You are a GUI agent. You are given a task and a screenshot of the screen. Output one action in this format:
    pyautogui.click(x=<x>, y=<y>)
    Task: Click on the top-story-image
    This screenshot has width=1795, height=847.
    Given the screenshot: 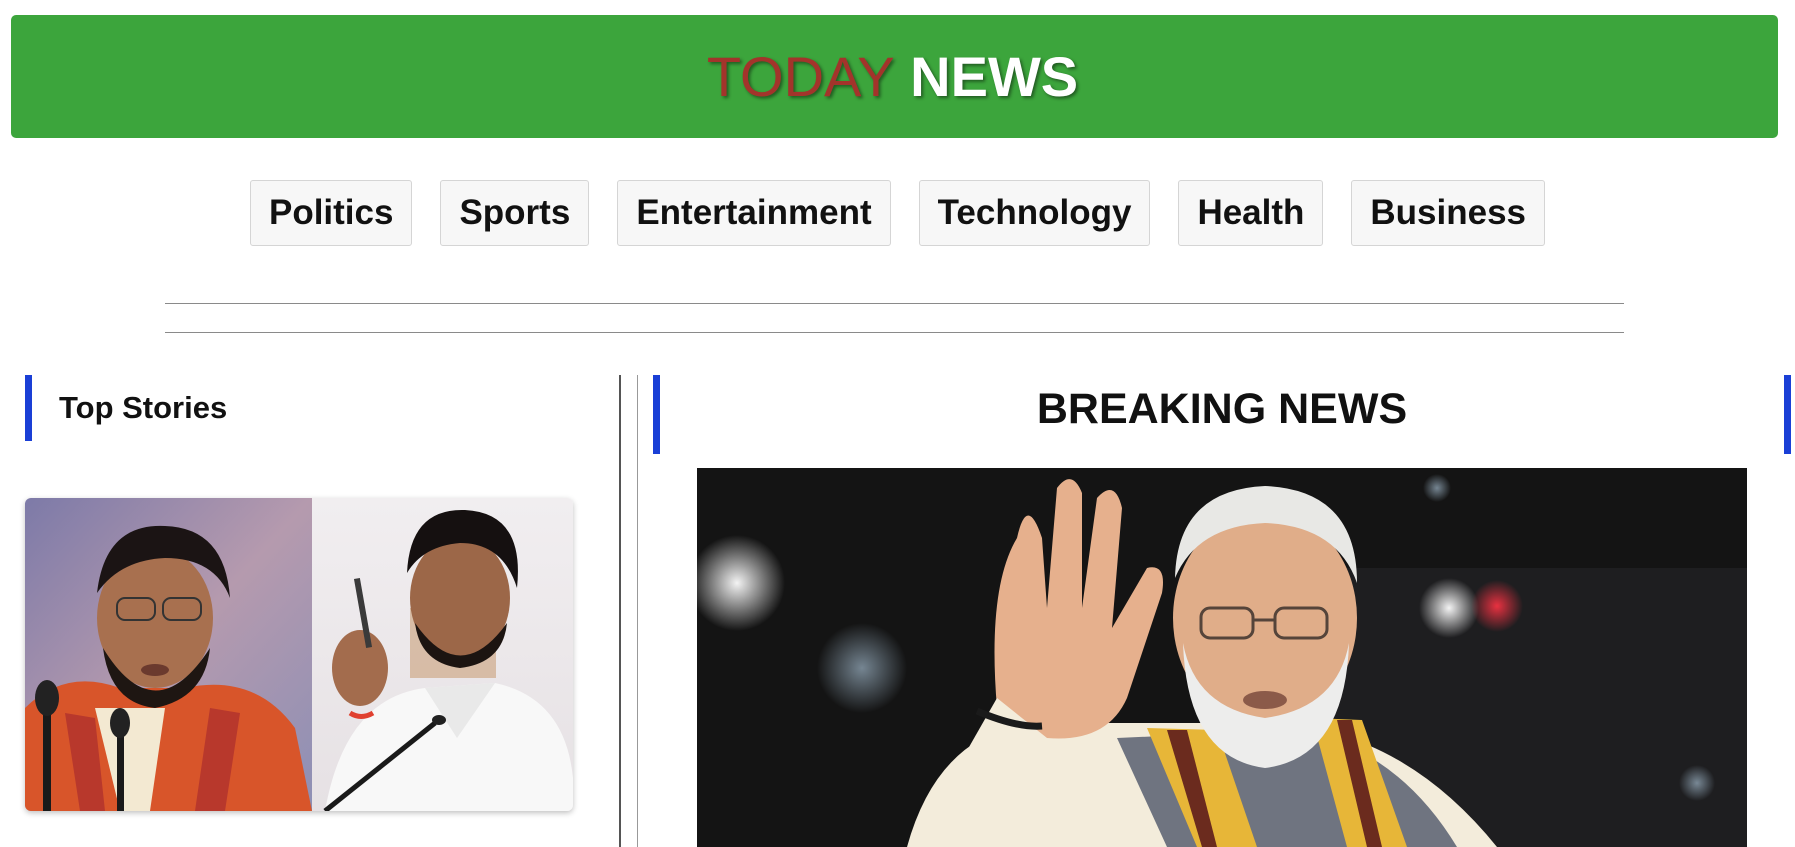 What is the action you would take?
    pyautogui.click(x=299, y=654)
    